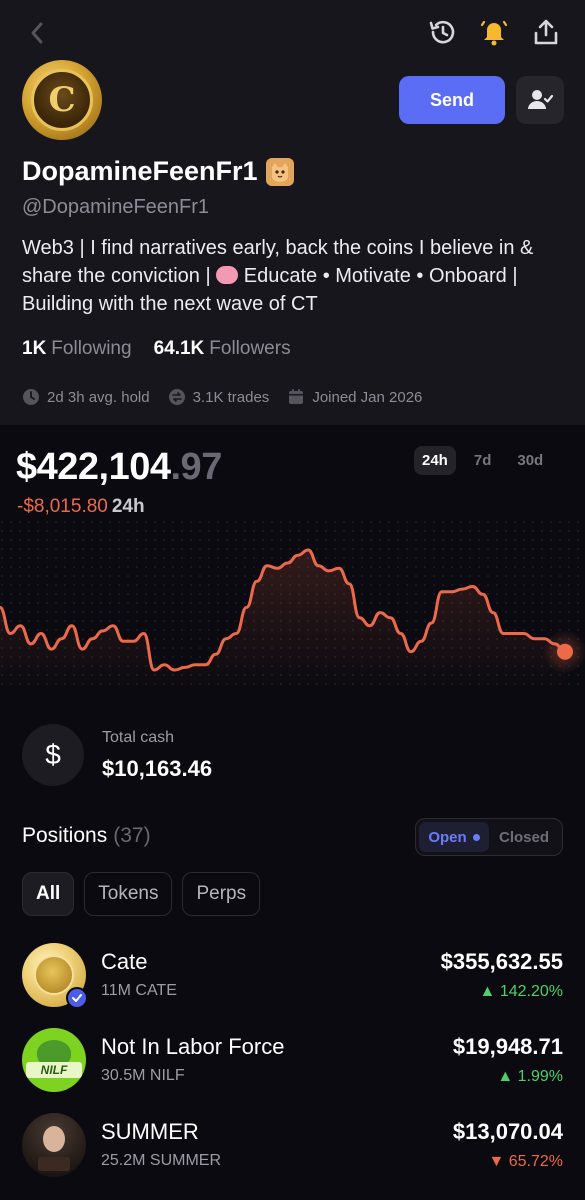 This screenshot has height=1200, width=585. I want to click on filter-tokens: Tokens, so click(128, 894).